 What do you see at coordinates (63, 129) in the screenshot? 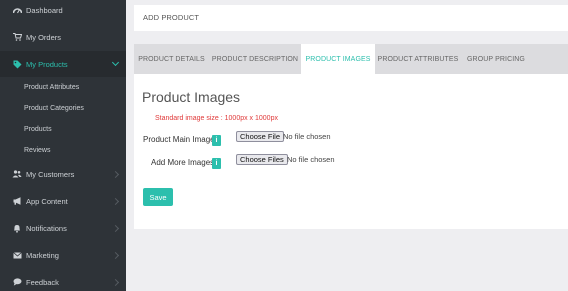
I see `sidebar-subitem-products: Products` at bounding box center [63, 129].